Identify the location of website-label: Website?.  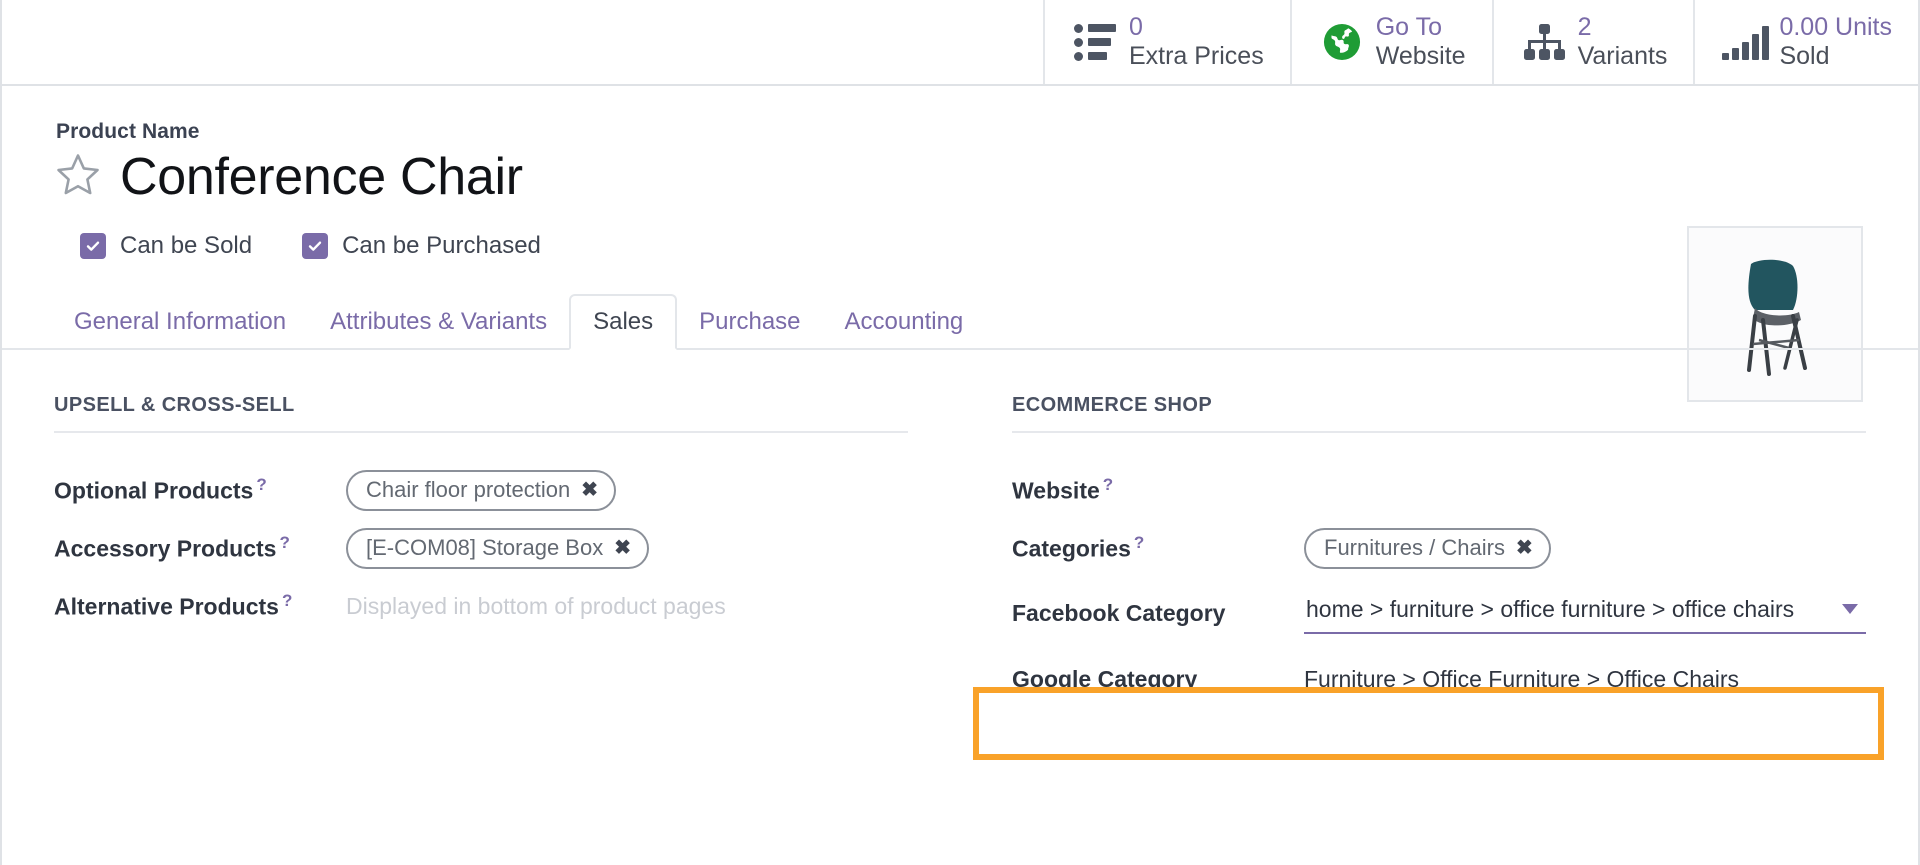
(1158, 490).